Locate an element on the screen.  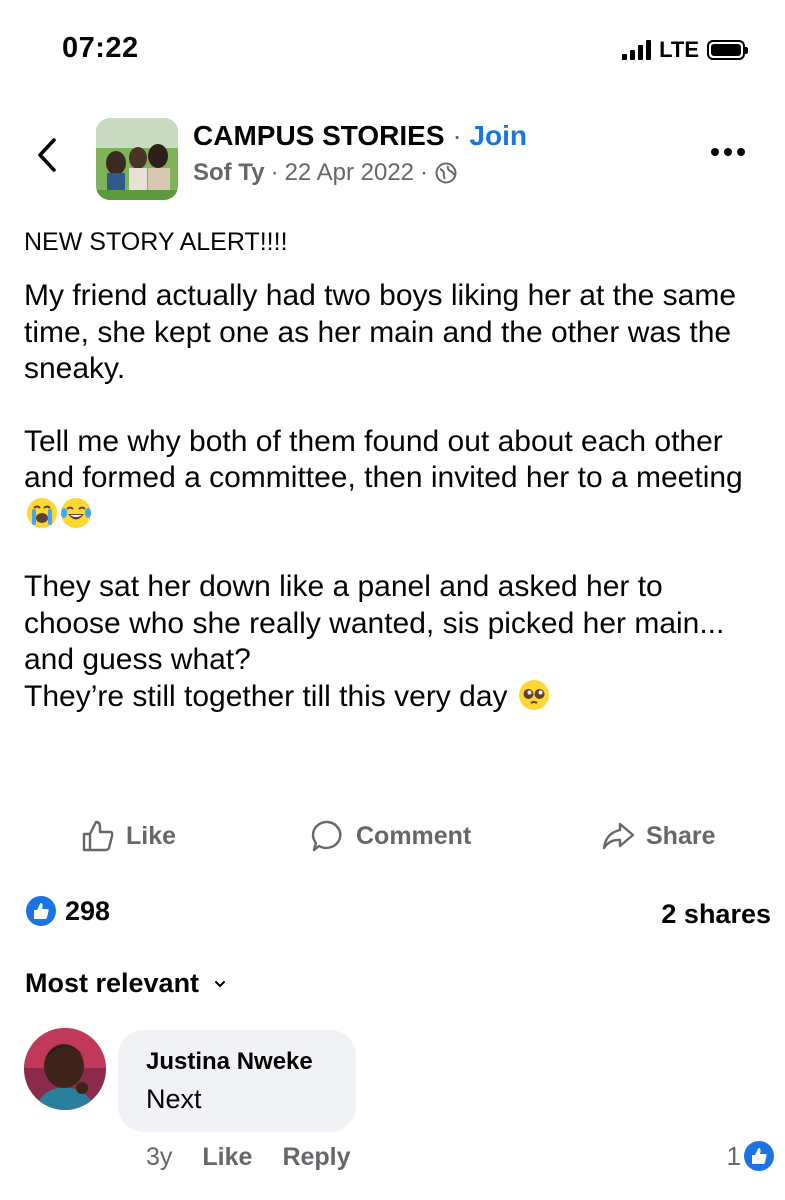
share-button: Share is located at coordinates (657, 836).